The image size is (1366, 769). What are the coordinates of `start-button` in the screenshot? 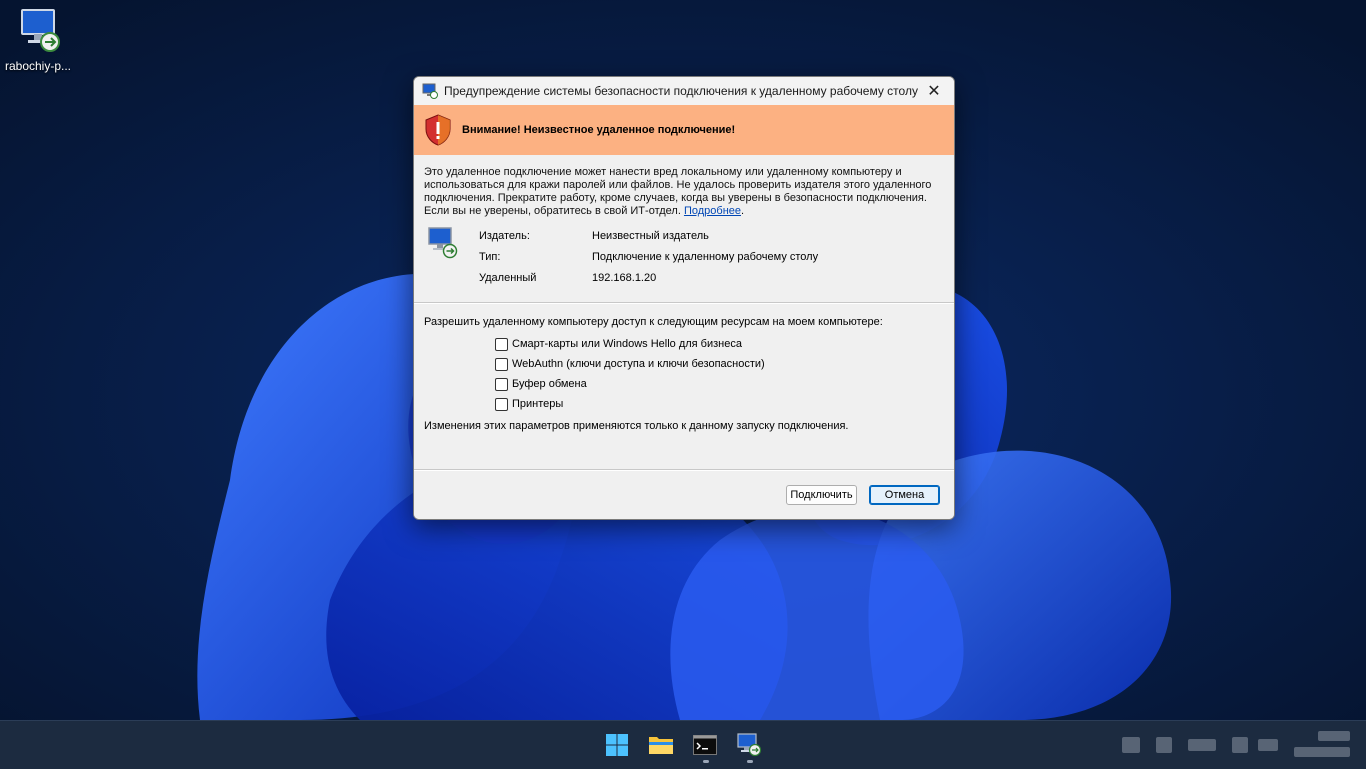 It's located at (617, 745).